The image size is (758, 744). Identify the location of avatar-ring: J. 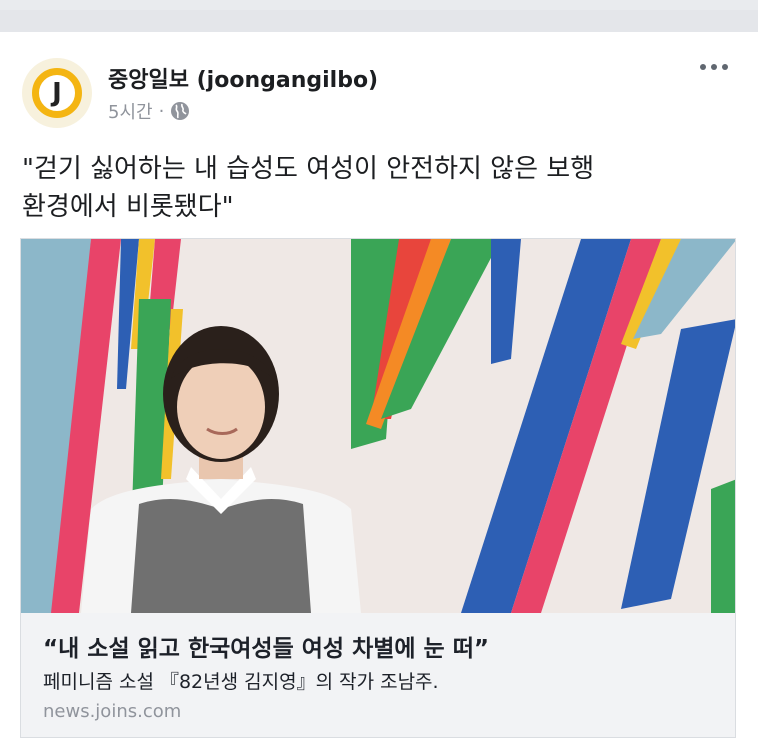
(57, 93).